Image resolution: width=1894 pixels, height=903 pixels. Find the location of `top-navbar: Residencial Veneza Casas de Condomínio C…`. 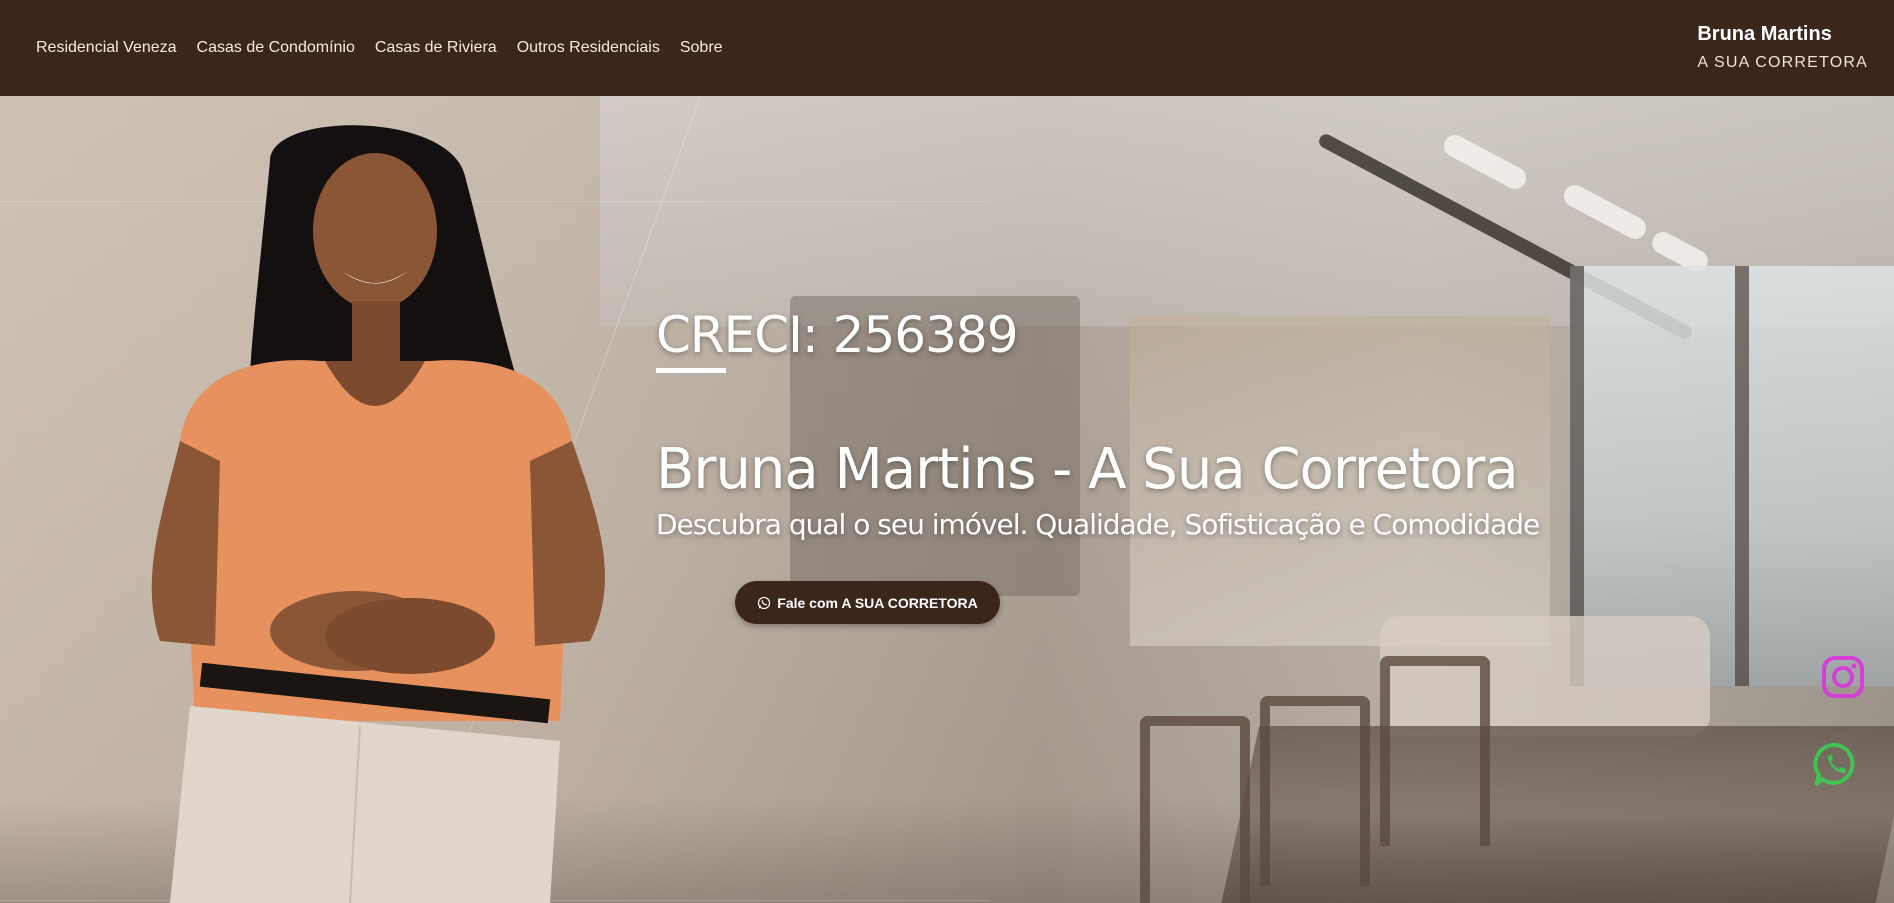

top-navbar: Residencial Veneza Casas de Condomínio C… is located at coordinates (947, 48).